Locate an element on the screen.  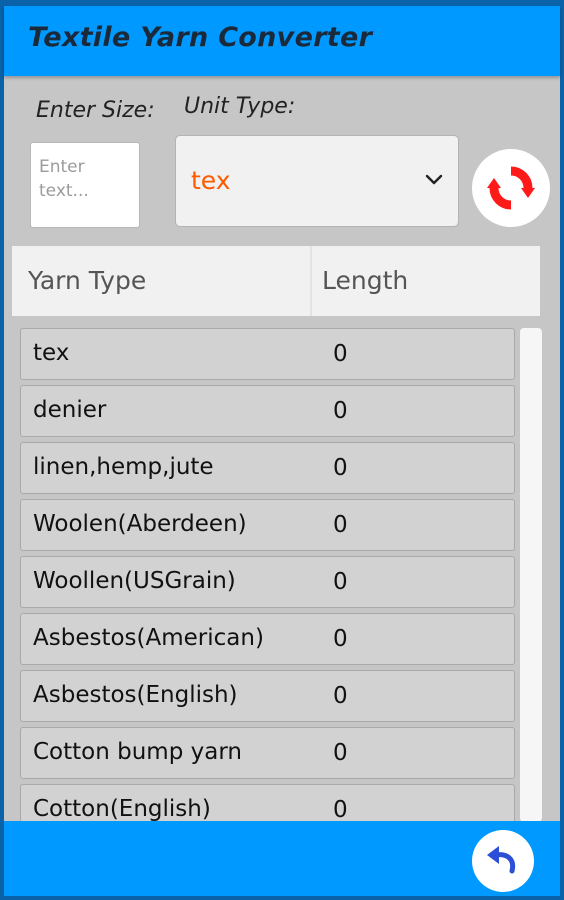
row-yarn-type: Cotton(English) is located at coordinates (122, 809).